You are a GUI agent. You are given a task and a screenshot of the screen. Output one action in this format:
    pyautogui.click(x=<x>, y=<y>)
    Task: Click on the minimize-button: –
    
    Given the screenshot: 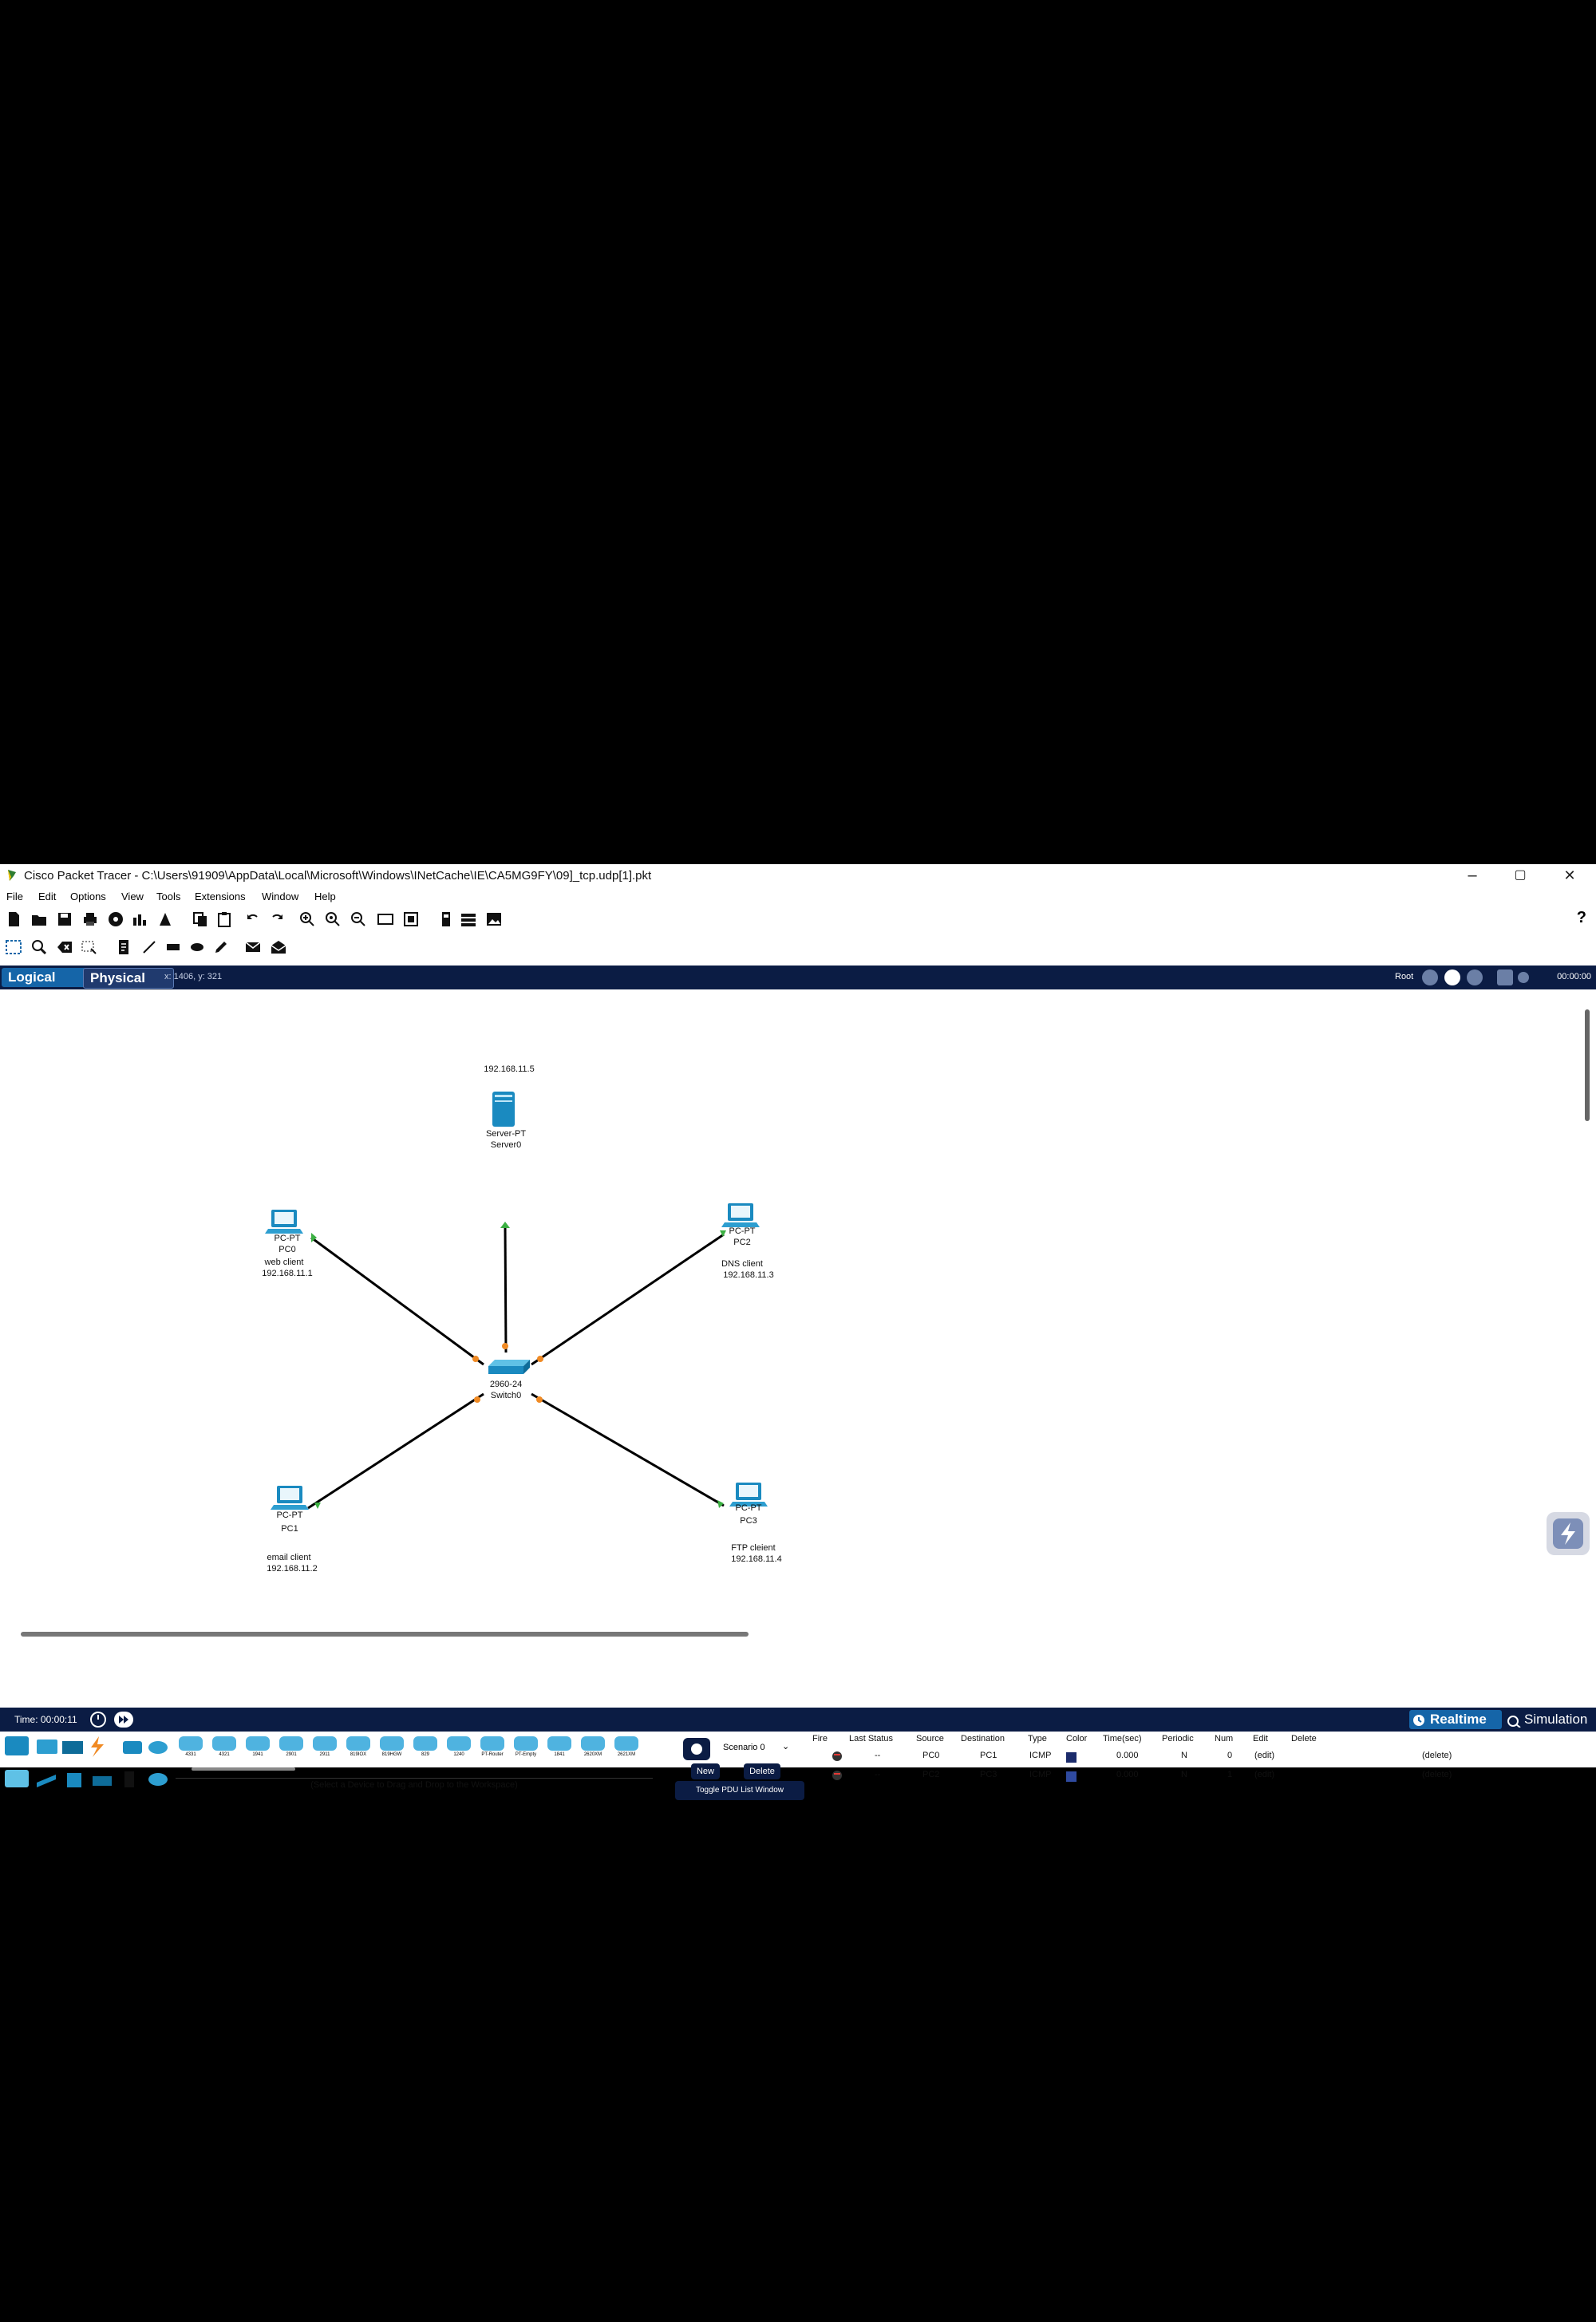 What is the action you would take?
    pyautogui.click(x=1472, y=875)
    